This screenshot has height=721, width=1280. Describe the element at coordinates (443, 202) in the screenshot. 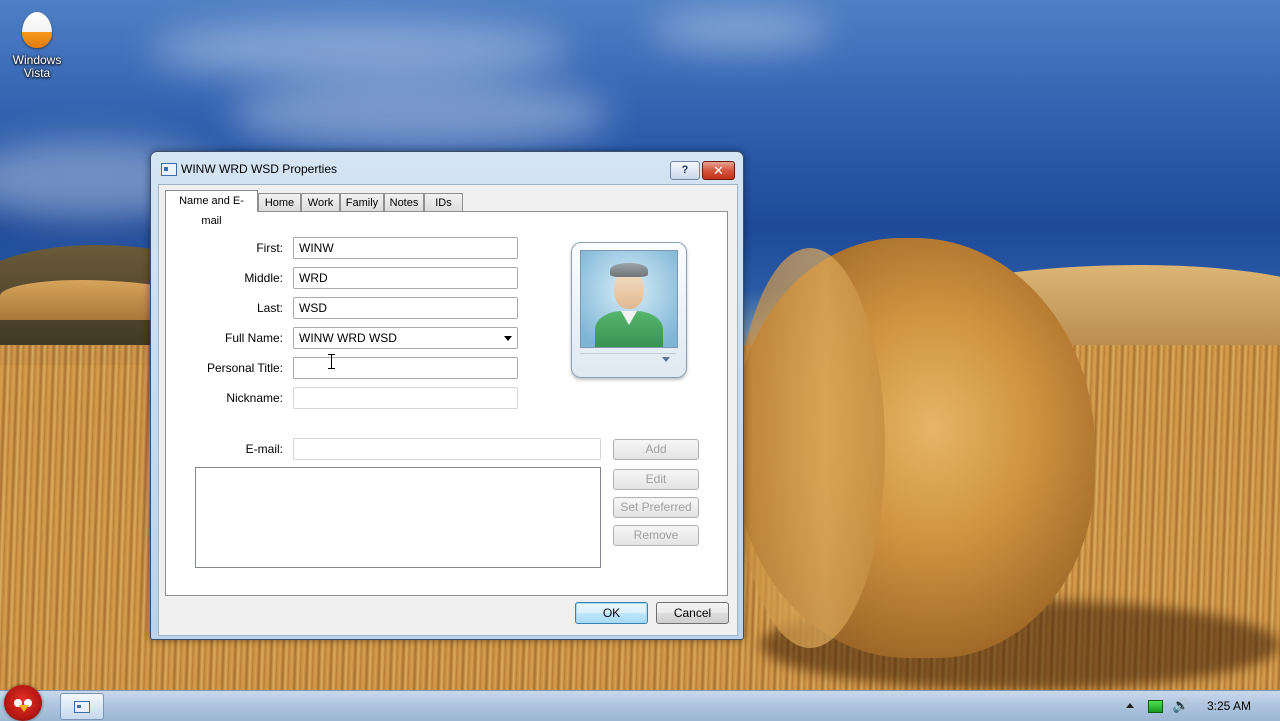

I see `tab-ids: IDs` at that location.